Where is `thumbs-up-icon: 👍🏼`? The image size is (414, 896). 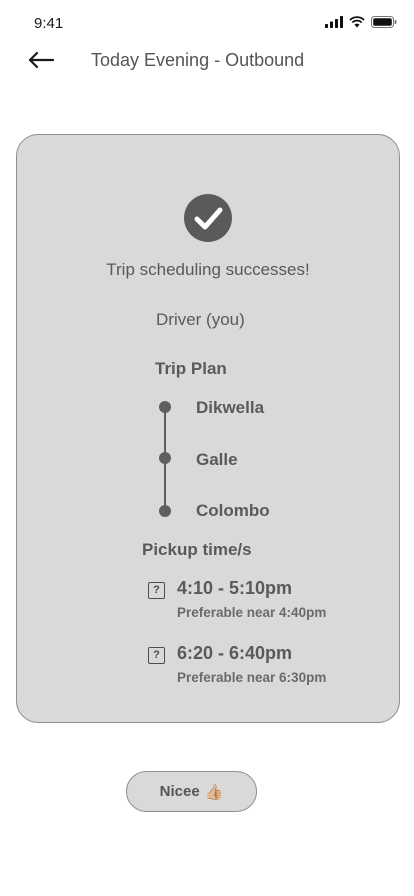
thumbs-up-icon: 👍🏼 is located at coordinates (214, 792).